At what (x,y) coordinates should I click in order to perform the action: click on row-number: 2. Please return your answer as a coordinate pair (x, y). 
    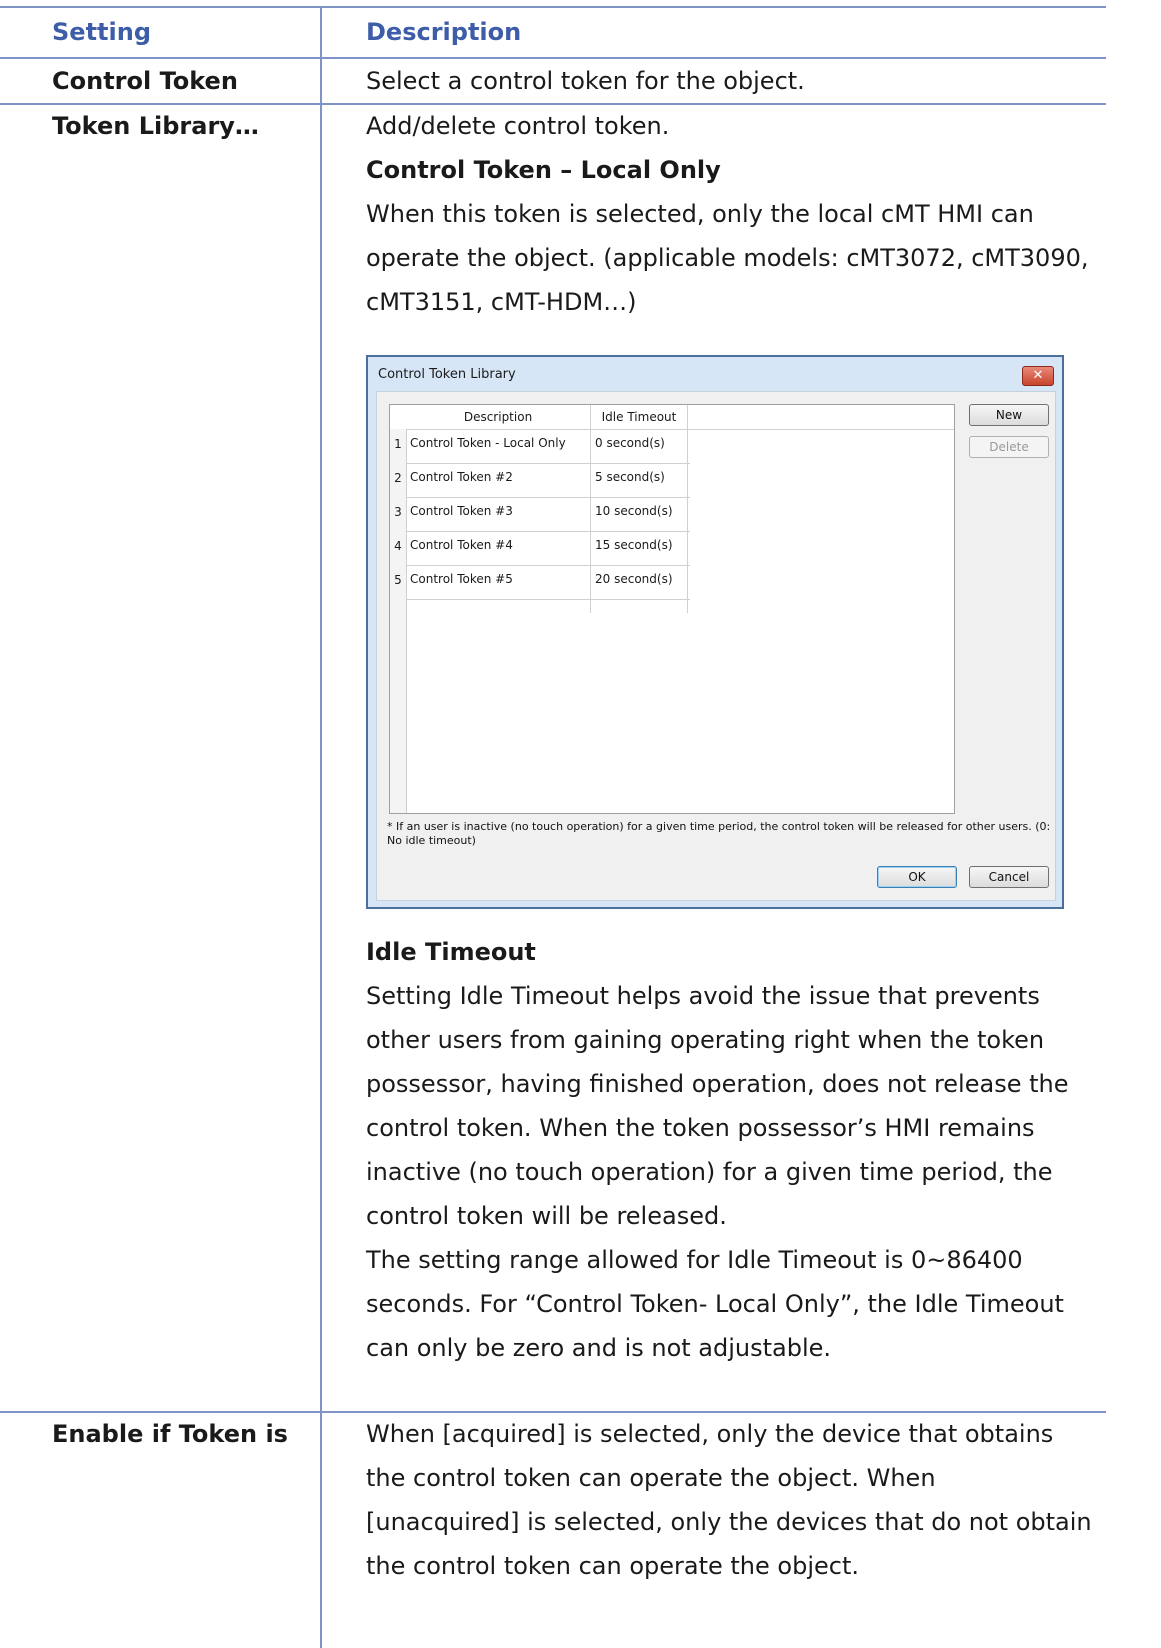
    Looking at the image, I should click on (398, 478).